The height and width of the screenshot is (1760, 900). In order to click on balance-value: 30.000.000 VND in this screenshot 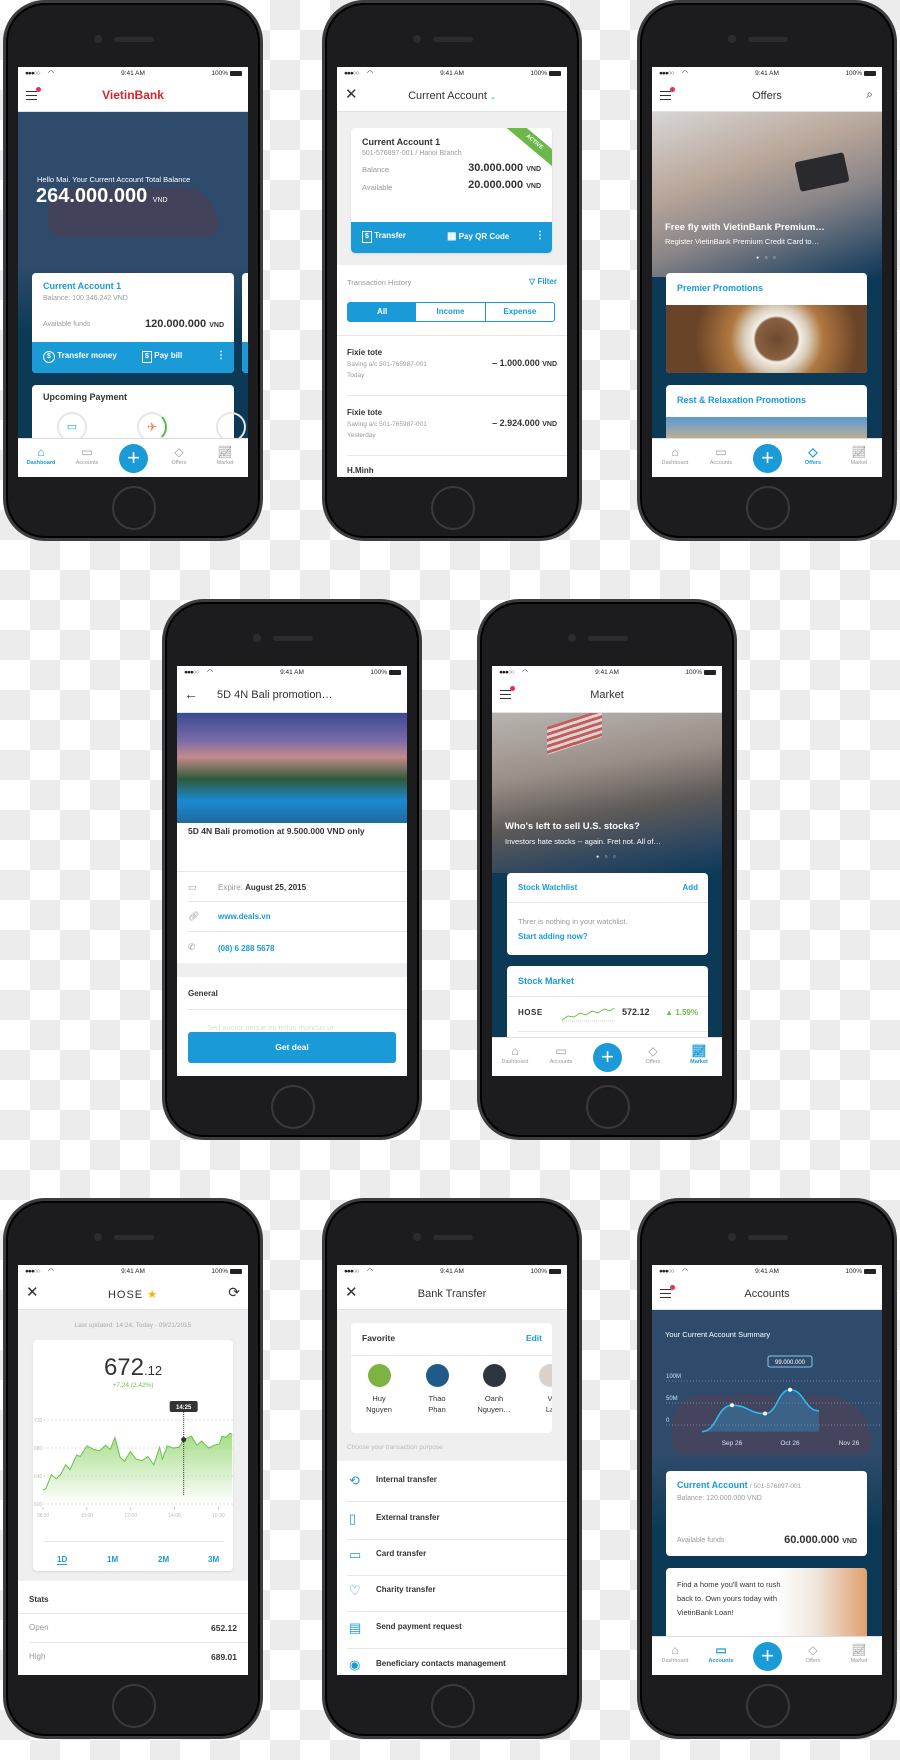, I will do `click(504, 168)`.